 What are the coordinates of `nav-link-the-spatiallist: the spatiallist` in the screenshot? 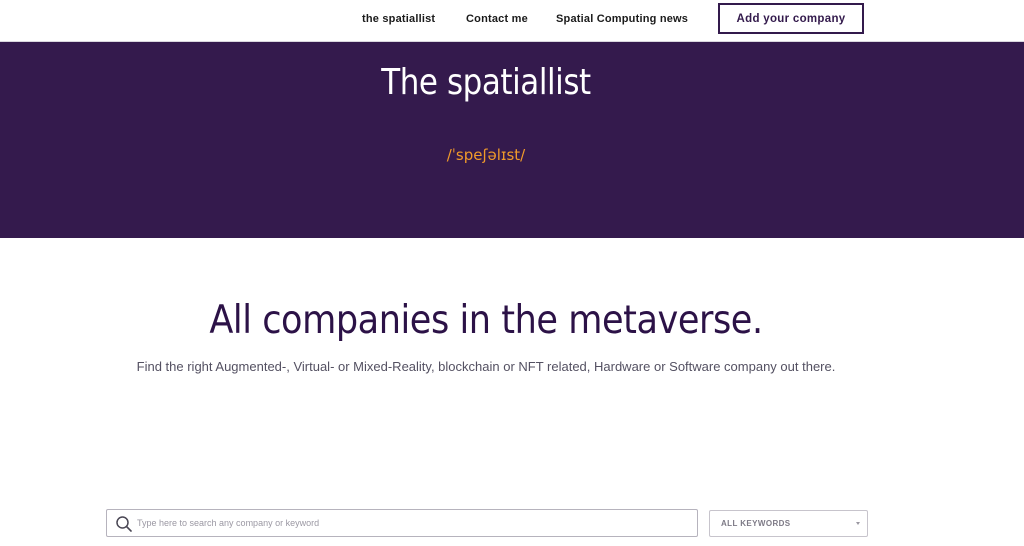 It's located at (398, 19).